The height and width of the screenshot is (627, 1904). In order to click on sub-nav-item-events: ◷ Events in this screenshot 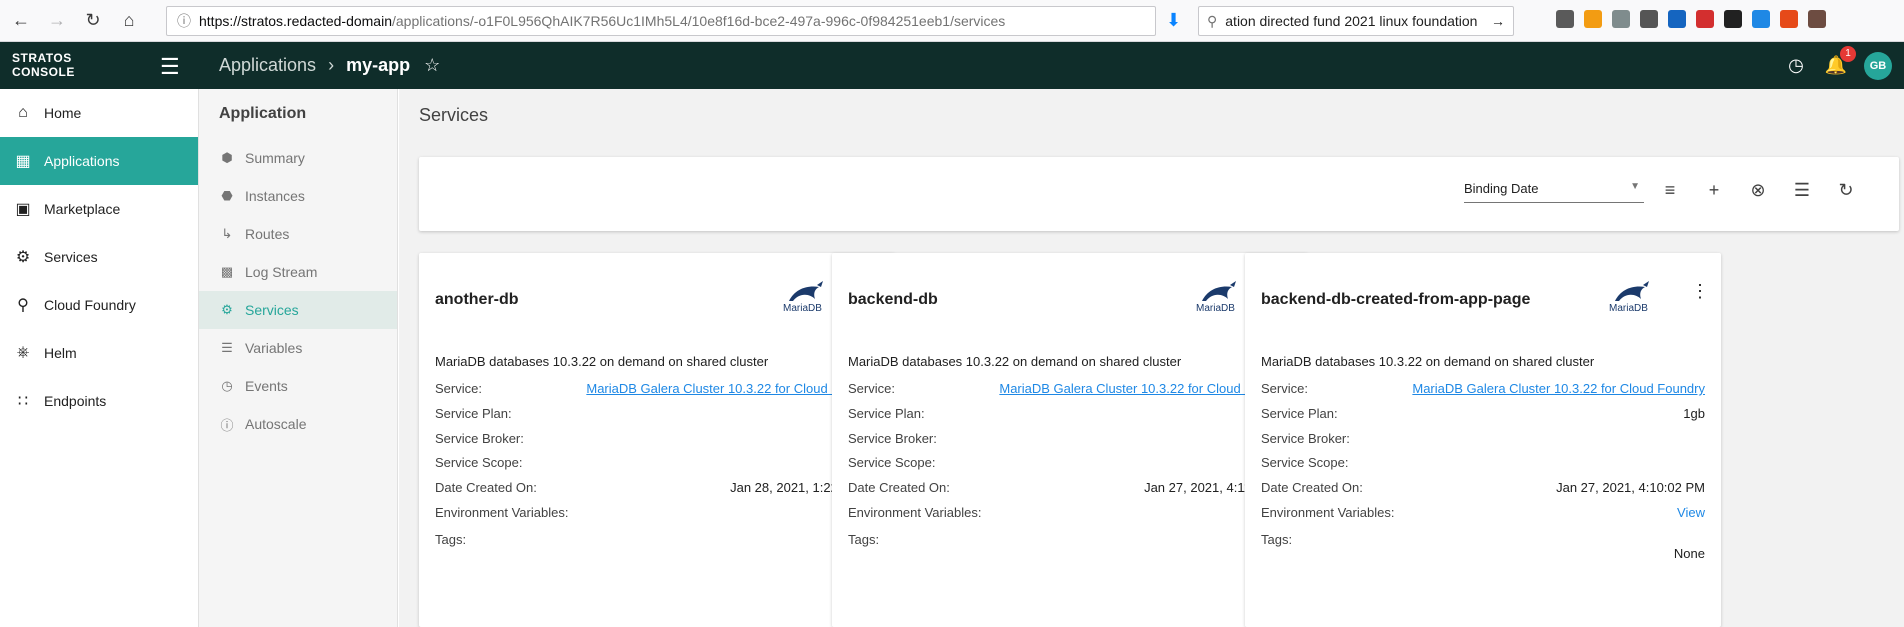, I will do `click(298, 386)`.